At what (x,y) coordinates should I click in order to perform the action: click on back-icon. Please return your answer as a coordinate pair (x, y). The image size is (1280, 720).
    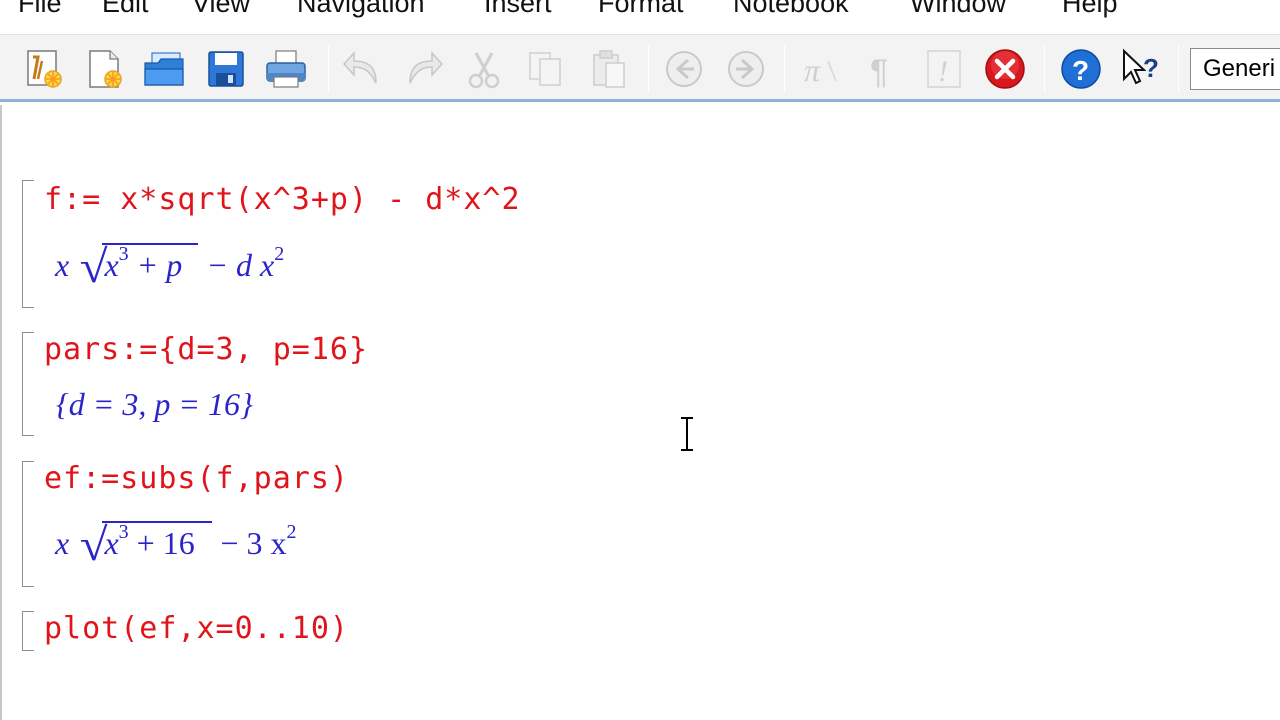
    Looking at the image, I should click on (684, 69).